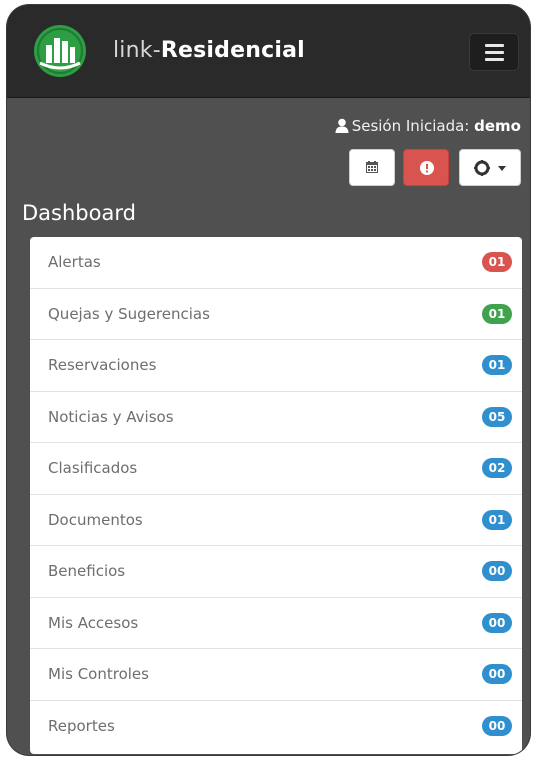  I want to click on list-item-clasificados: Clasificados 02, so click(276, 469).